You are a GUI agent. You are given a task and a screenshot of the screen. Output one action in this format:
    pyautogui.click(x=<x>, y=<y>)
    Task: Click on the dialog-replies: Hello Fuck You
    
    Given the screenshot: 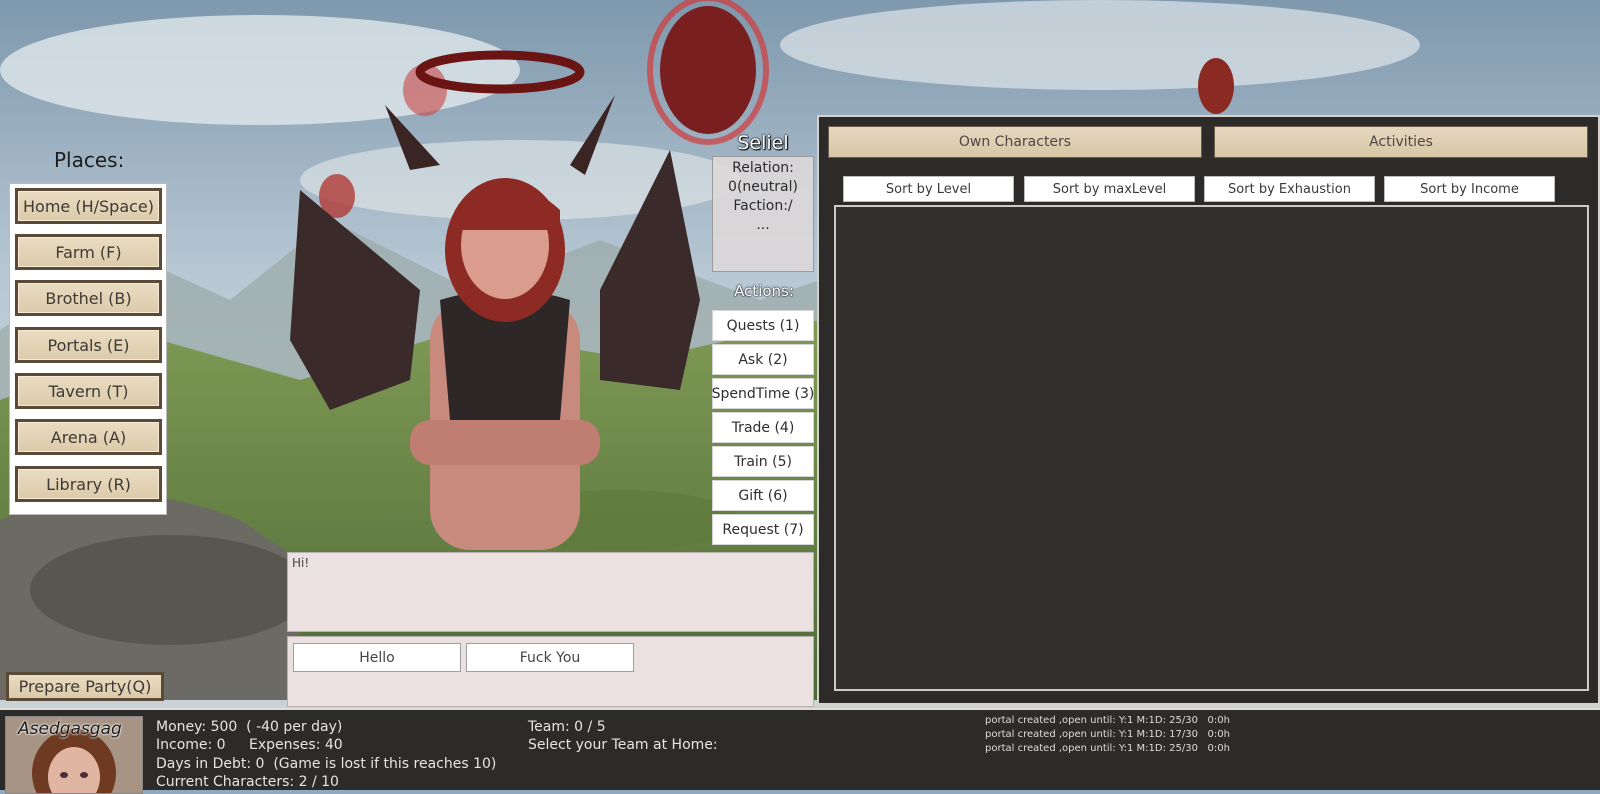 What is the action you would take?
    pyautogui.click(x=550, y=671)
    